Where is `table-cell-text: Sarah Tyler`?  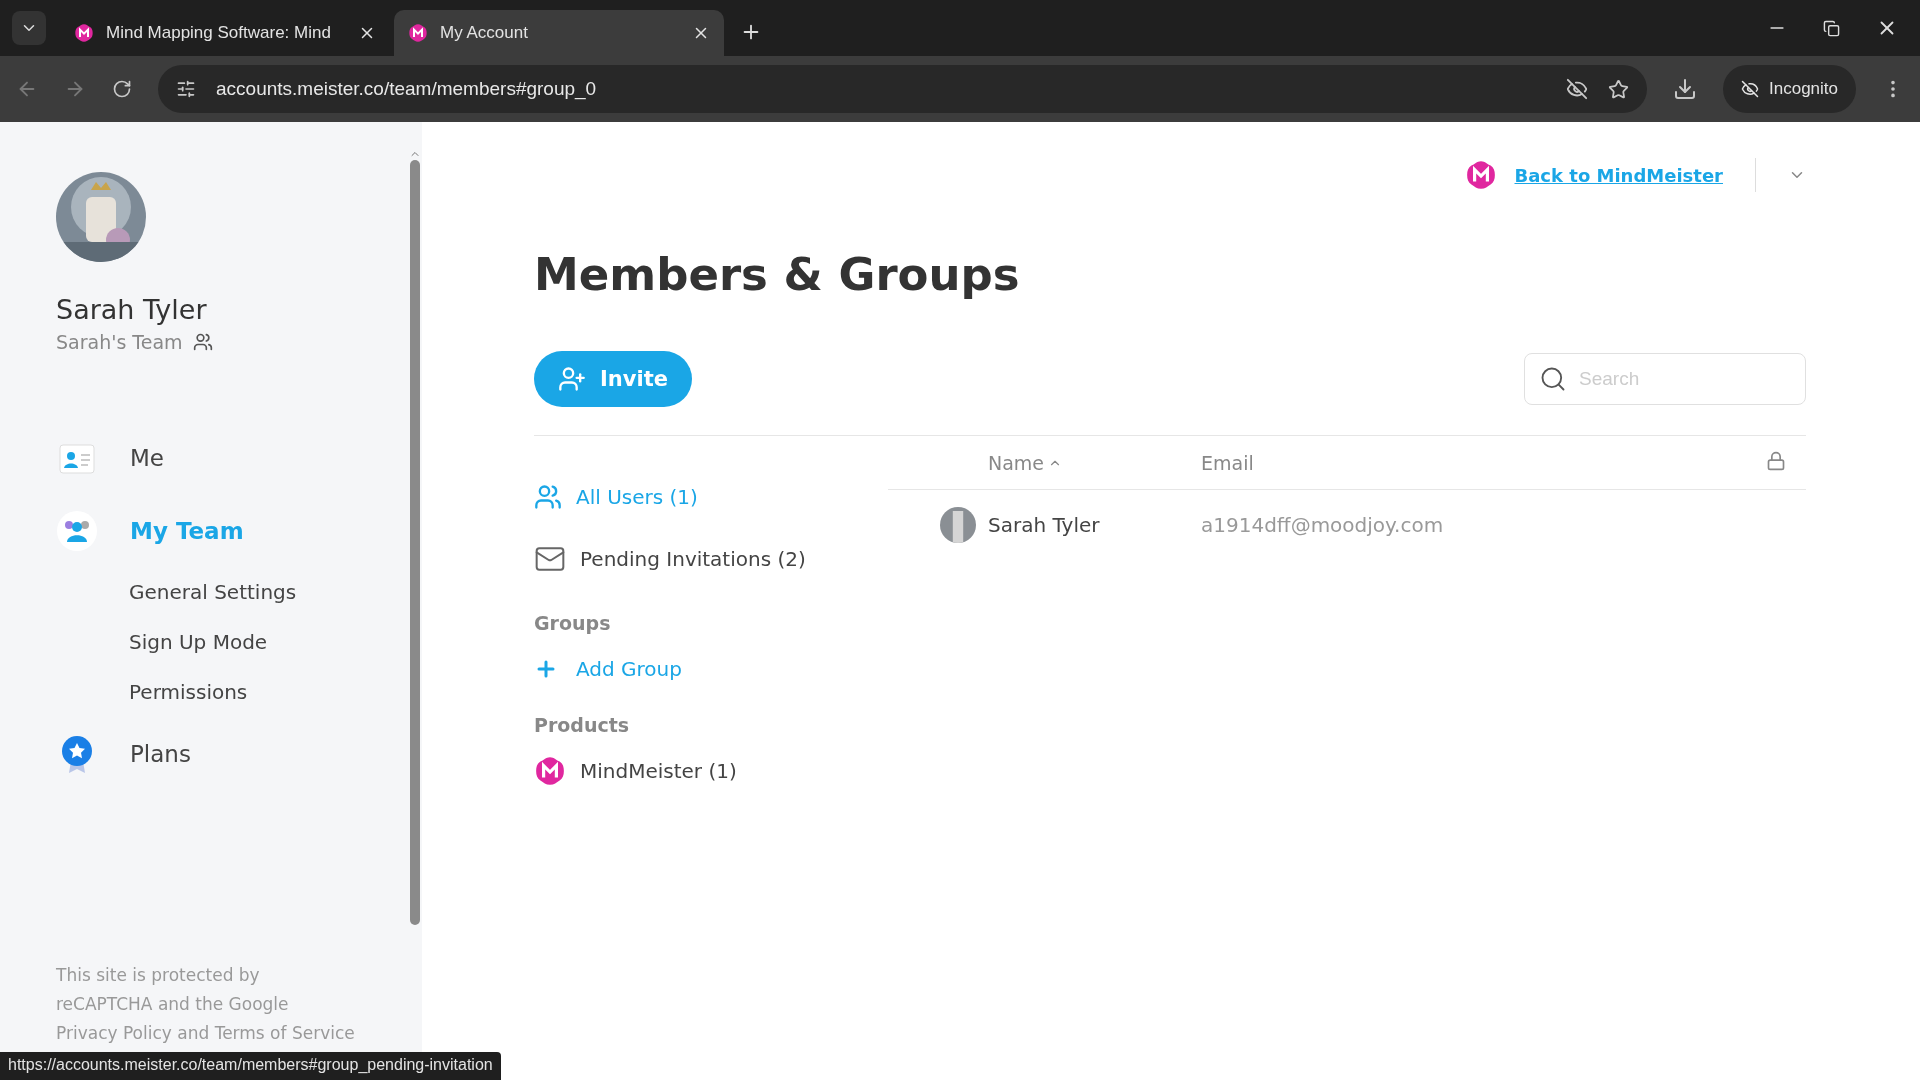
table-cell-text: Sarah Tyler is located at coordinates (1044, 525).